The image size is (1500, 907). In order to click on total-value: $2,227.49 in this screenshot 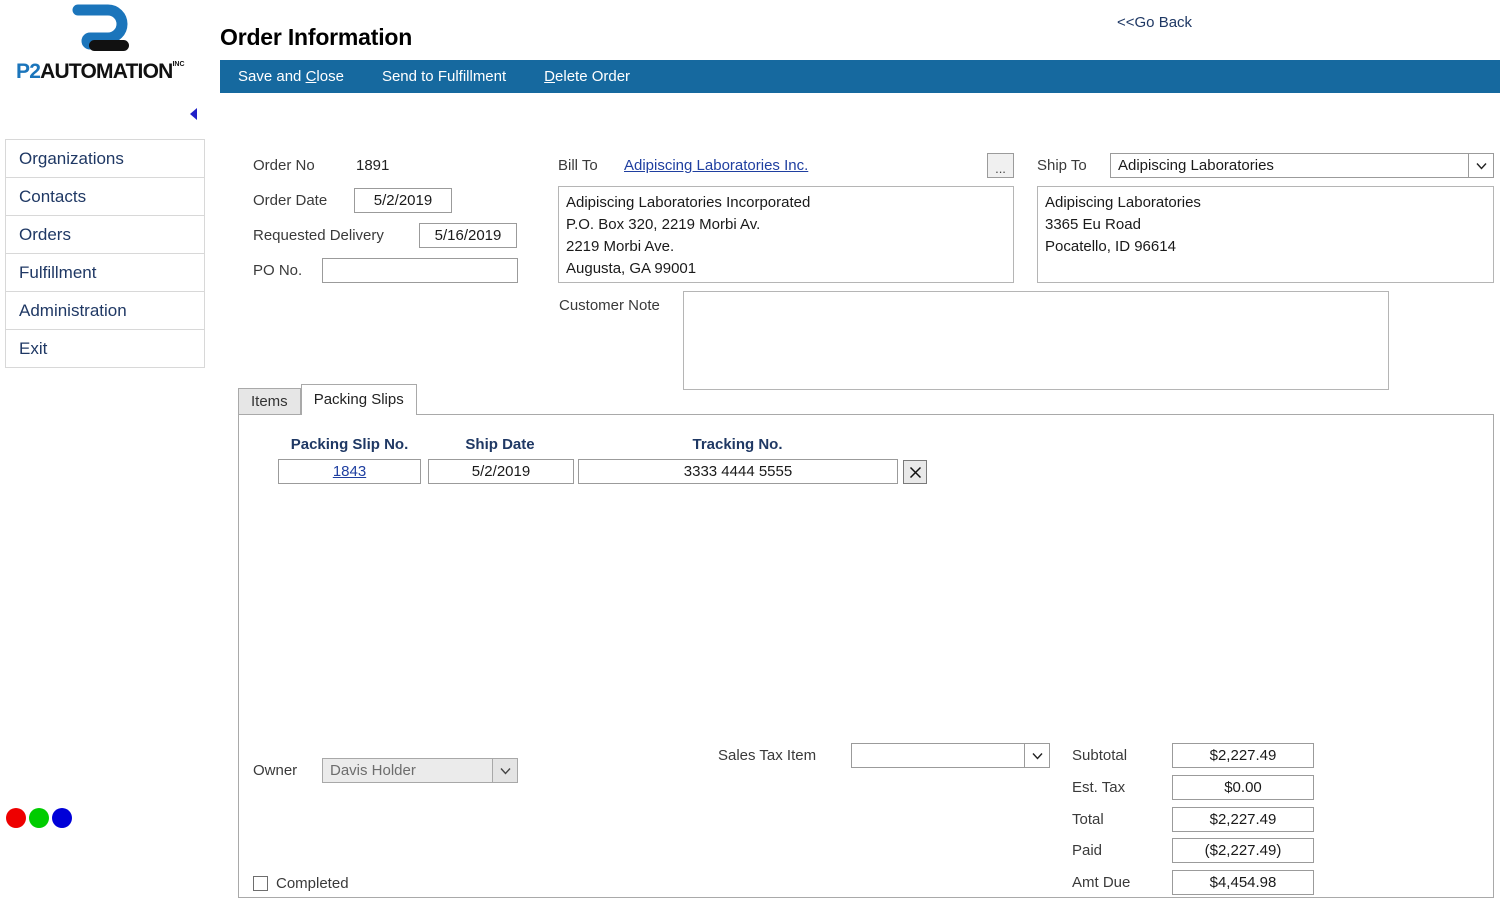, I will do `click(1243, 819)`.